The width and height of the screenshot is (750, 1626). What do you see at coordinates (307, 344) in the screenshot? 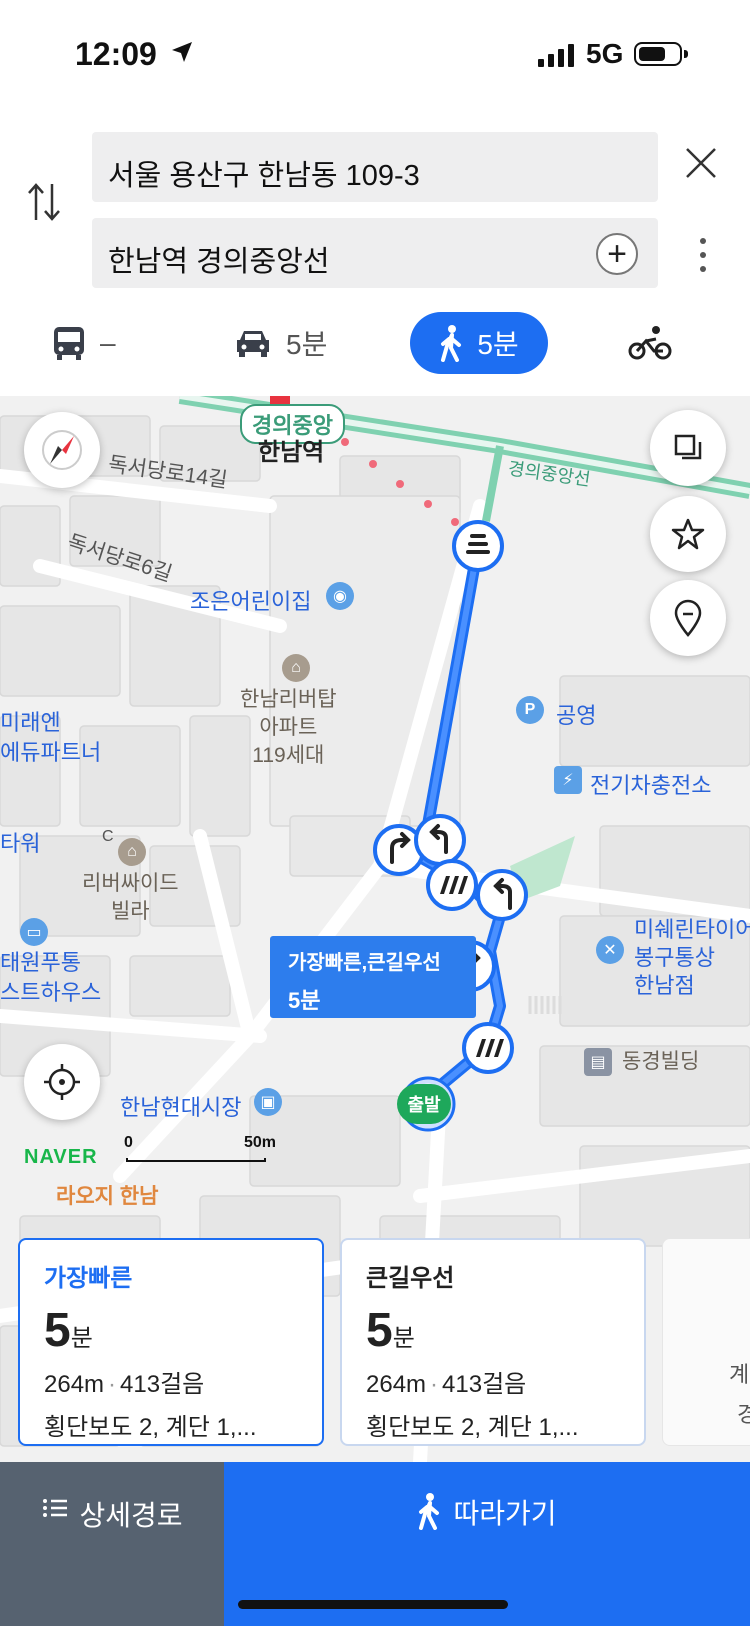
I see `tab-car-label: 5분` at bounding box center [307, 344].